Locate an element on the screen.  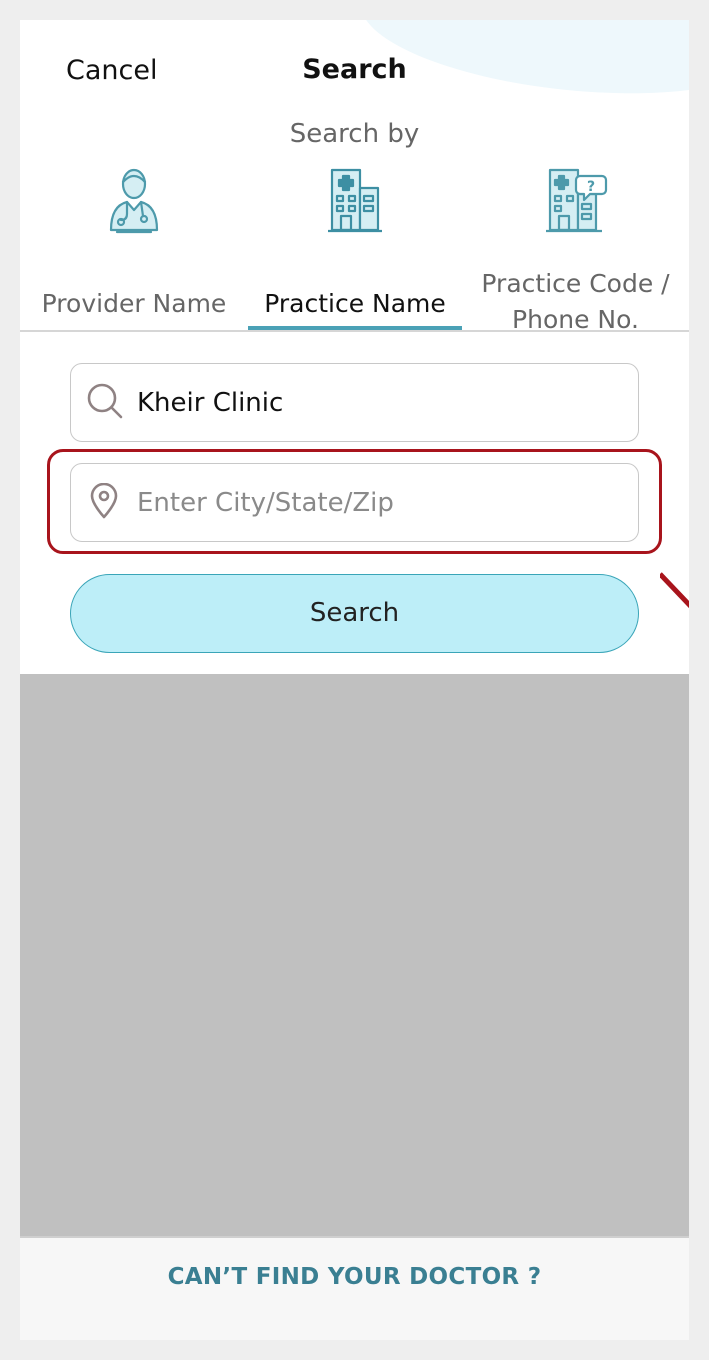
doctor-icon is located at coordinates (134, 201).